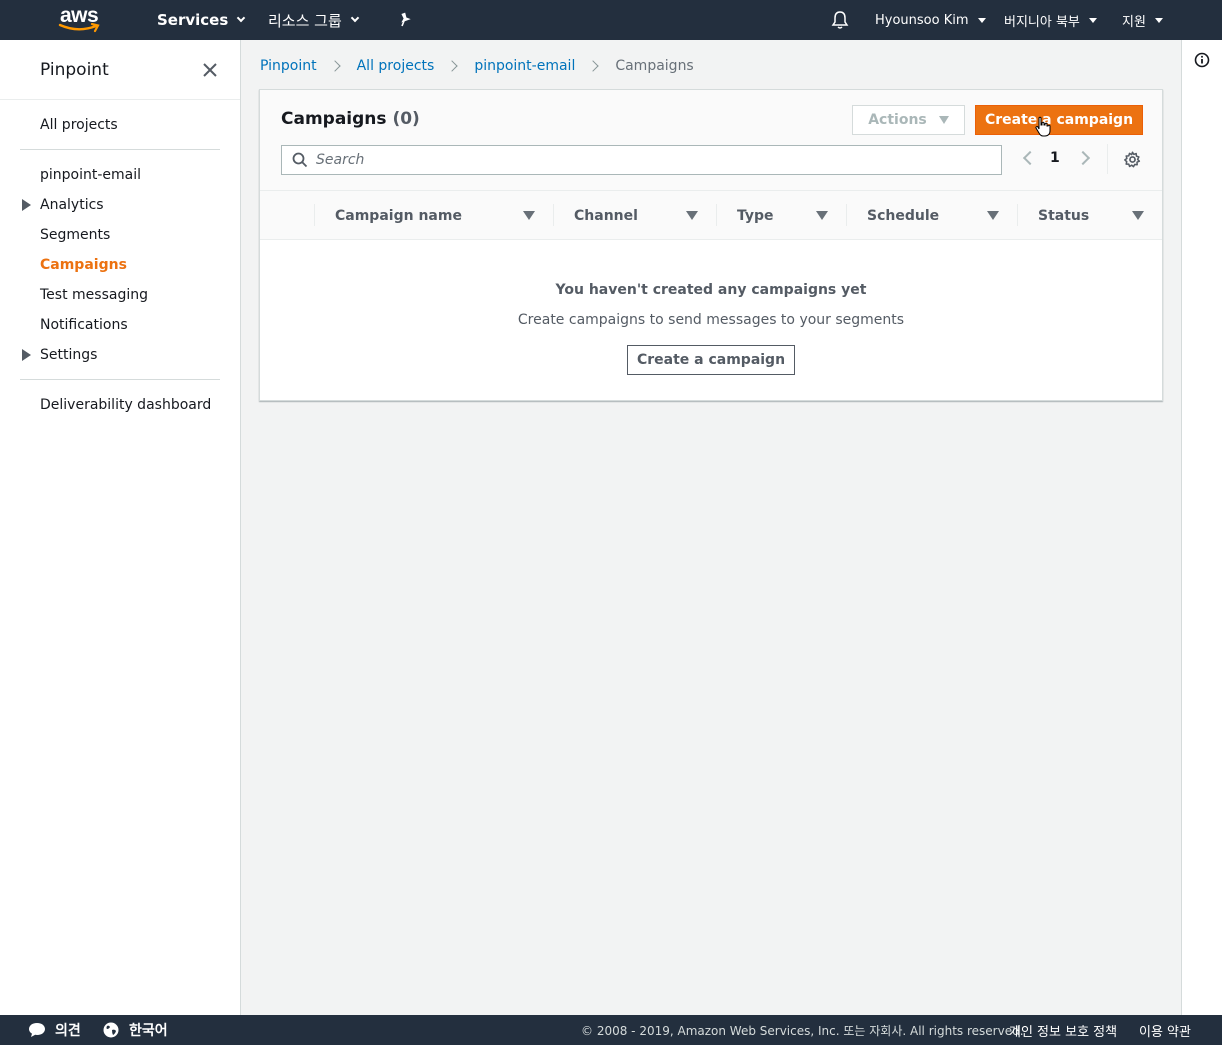 The height and width of the screenshot is (1045, 1222). Describe the element at coordinates (1201, 527) in the screenshot. I see `help-panel-rail` at that location.